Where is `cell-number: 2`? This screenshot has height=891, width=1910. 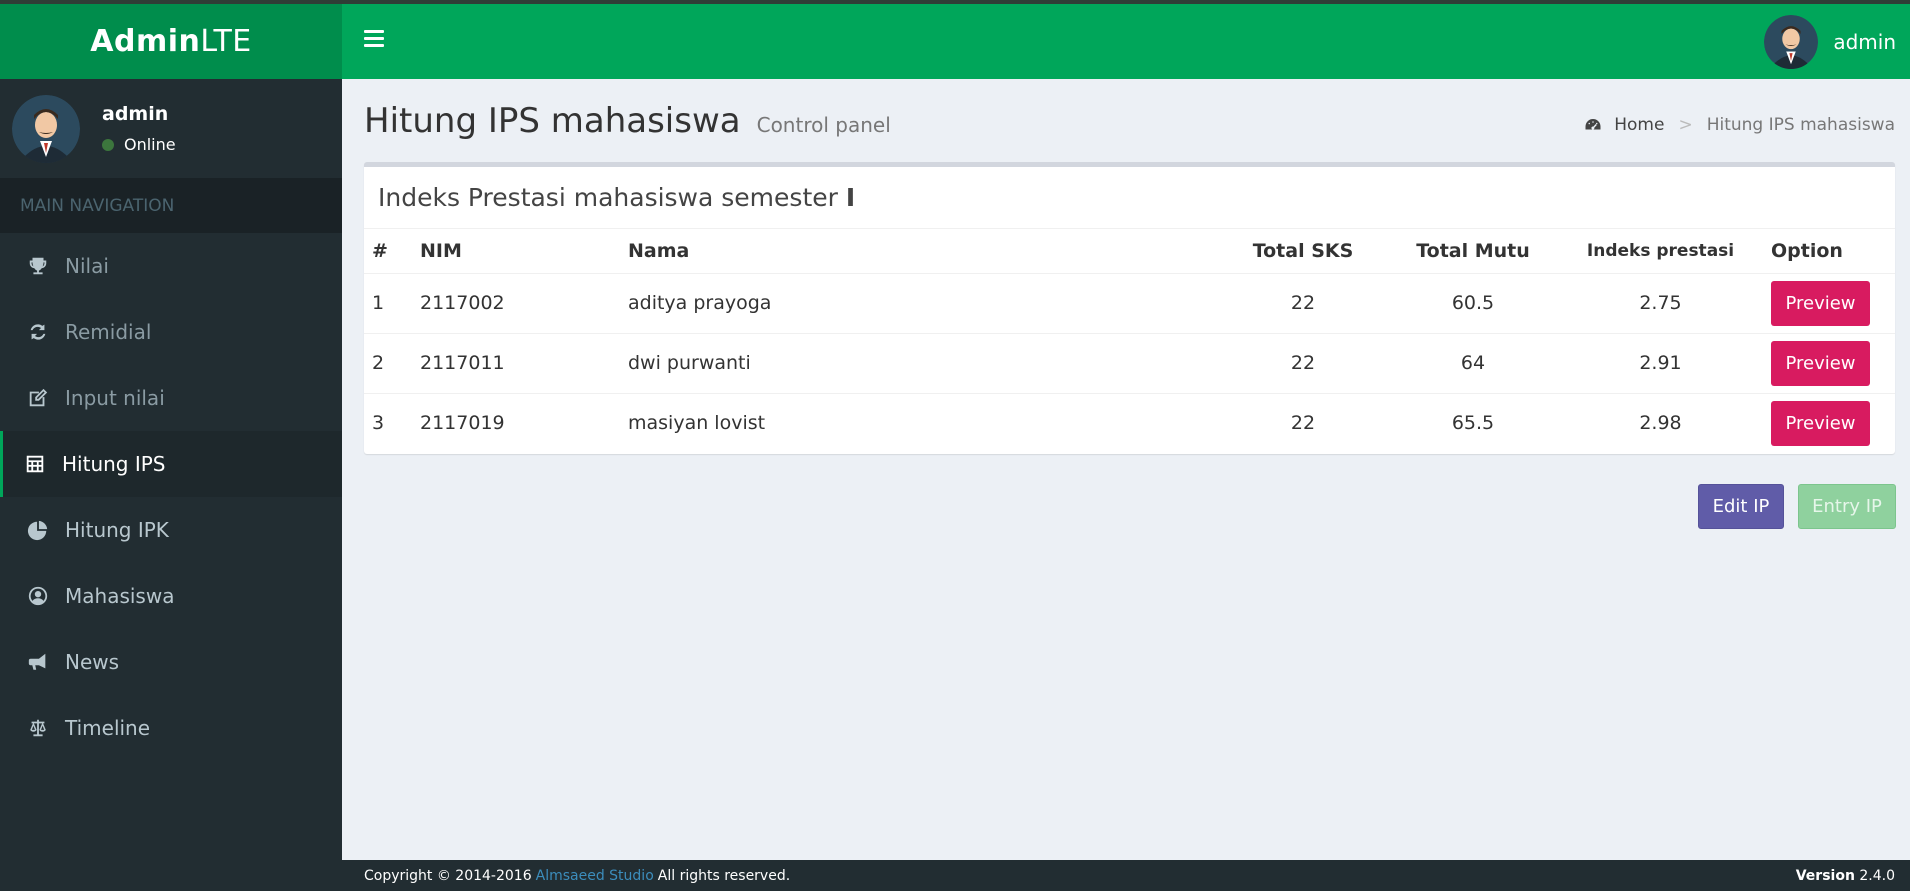 cell-number: 2 is located at coordinates (388, 363).